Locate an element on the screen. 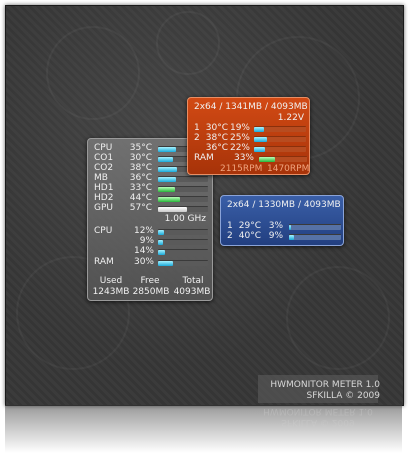 The width and height of the screenshot is (415, 455). fan1-speed: 2115RPM is located at coordinates (241, 169).